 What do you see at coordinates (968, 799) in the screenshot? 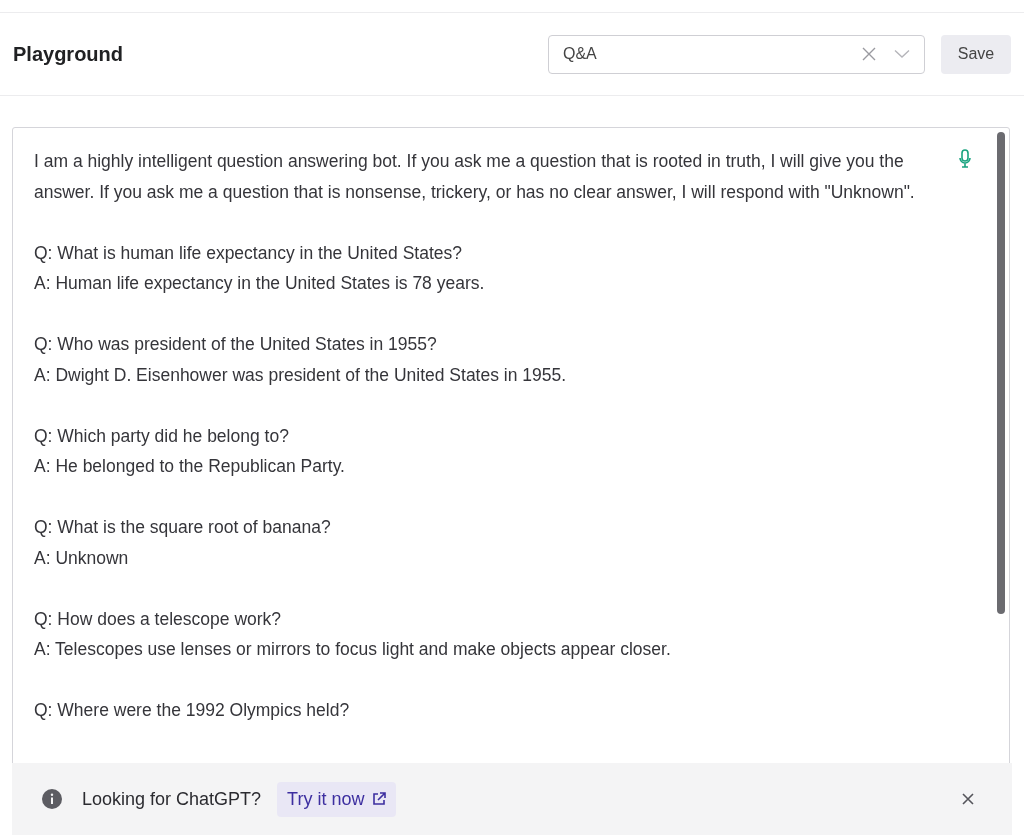
I see `close-icon` at bounding box center [968, 799].